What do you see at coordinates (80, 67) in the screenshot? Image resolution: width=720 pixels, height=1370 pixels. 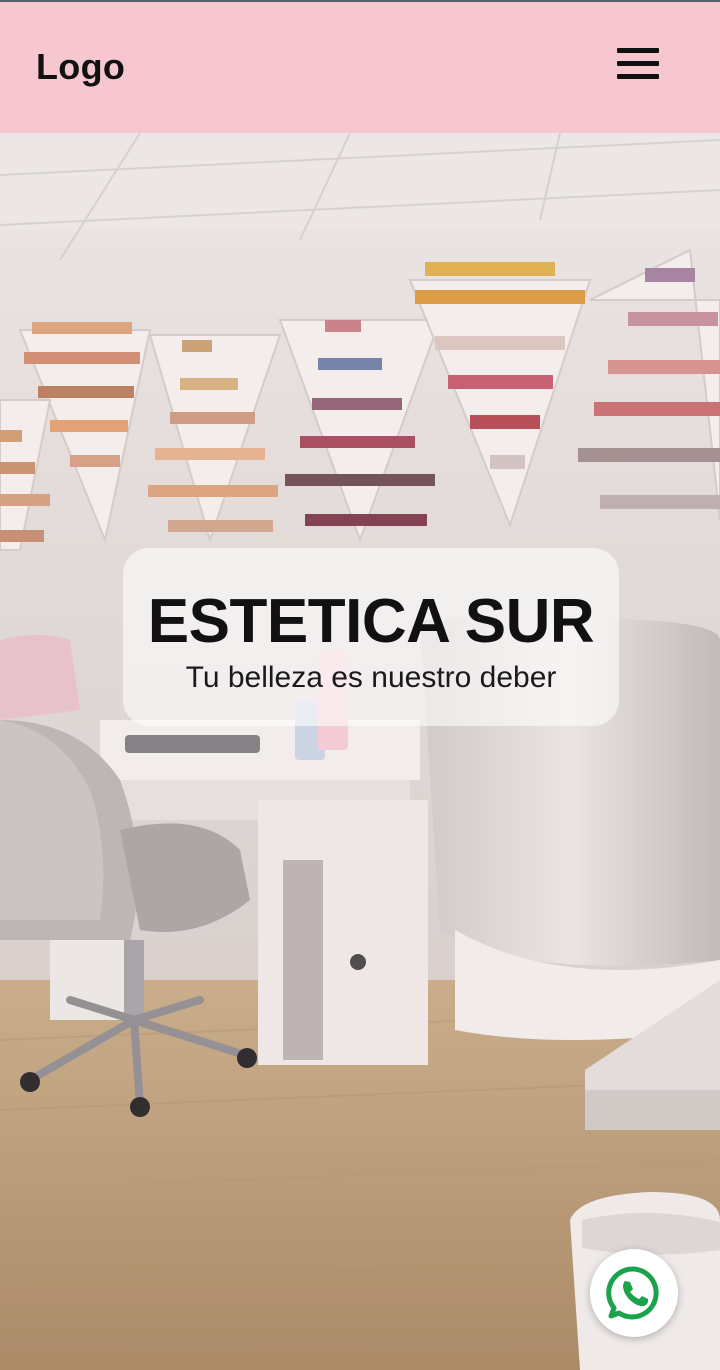 I see `site-logo: Logo` at bounding box center [80, 67].